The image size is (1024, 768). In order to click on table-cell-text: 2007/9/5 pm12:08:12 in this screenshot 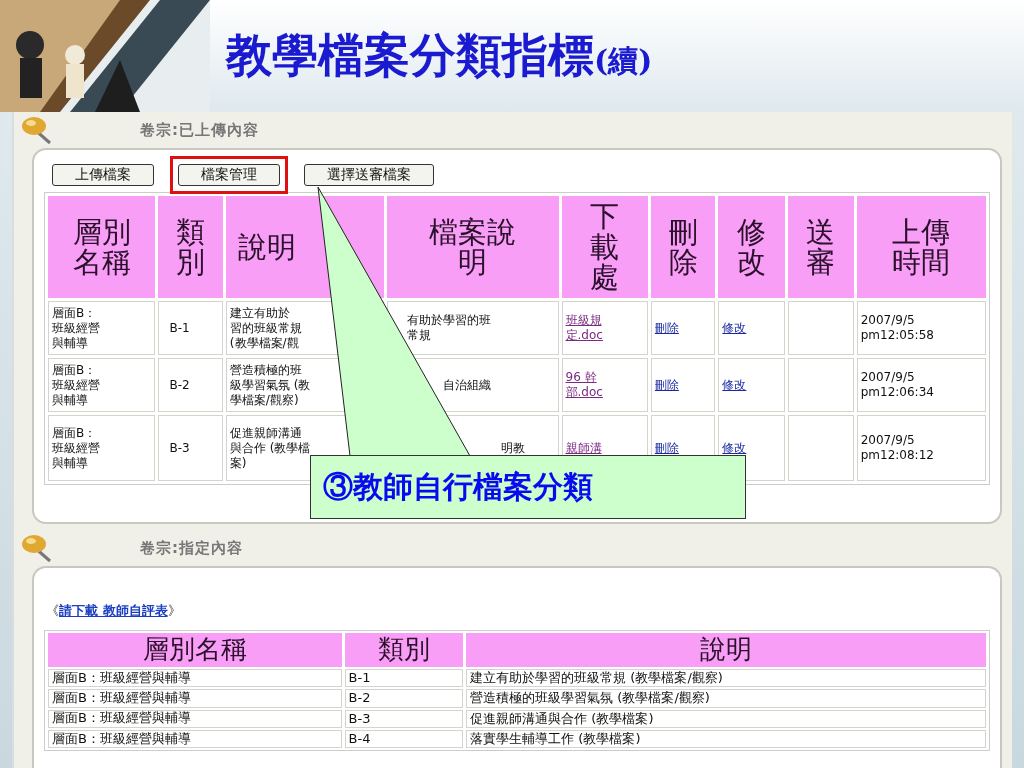, I will do `click(897, 448)`.